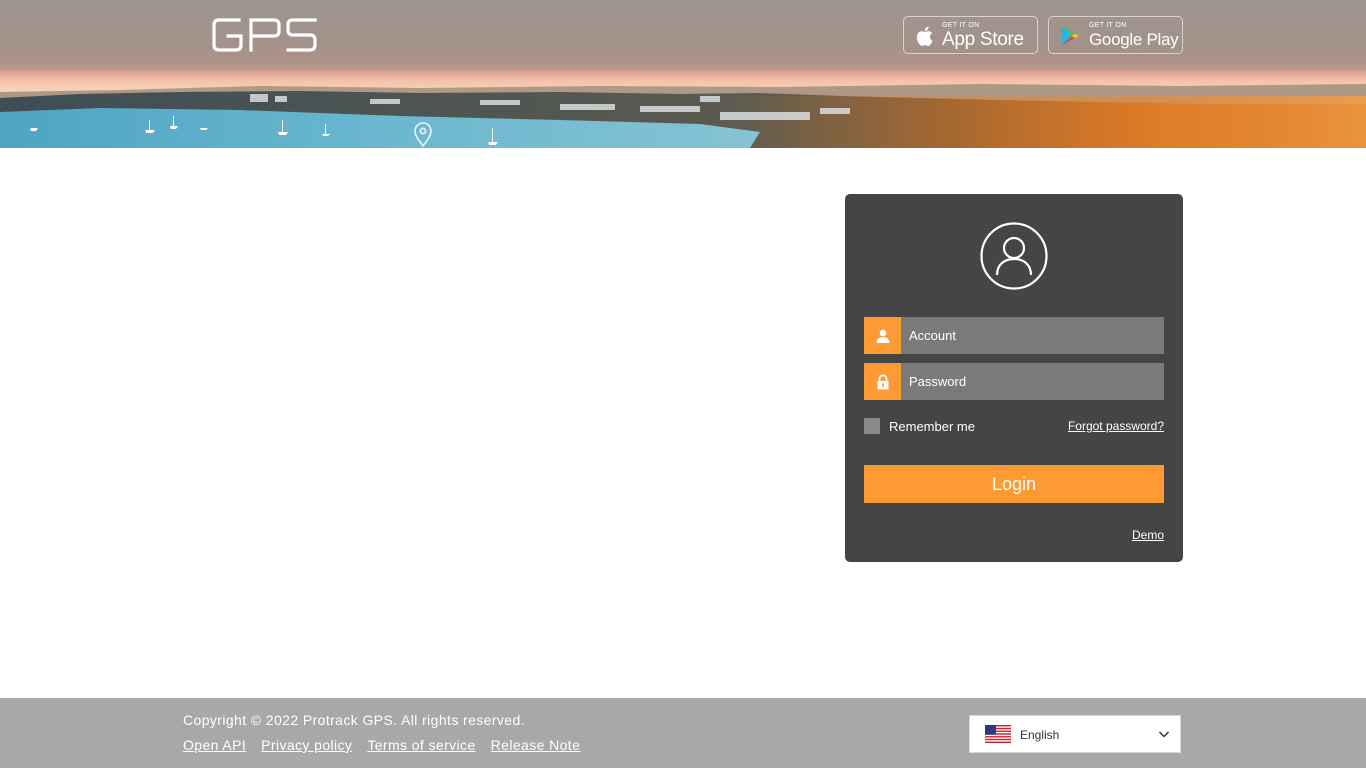 Image resolution: width=1366 pixels, height=768 pixels. What do you see at coordinates (1116, 426) in the screenshot?
I see `forgot-password-link: Forgot password?` at bounding box center [1116, 426].